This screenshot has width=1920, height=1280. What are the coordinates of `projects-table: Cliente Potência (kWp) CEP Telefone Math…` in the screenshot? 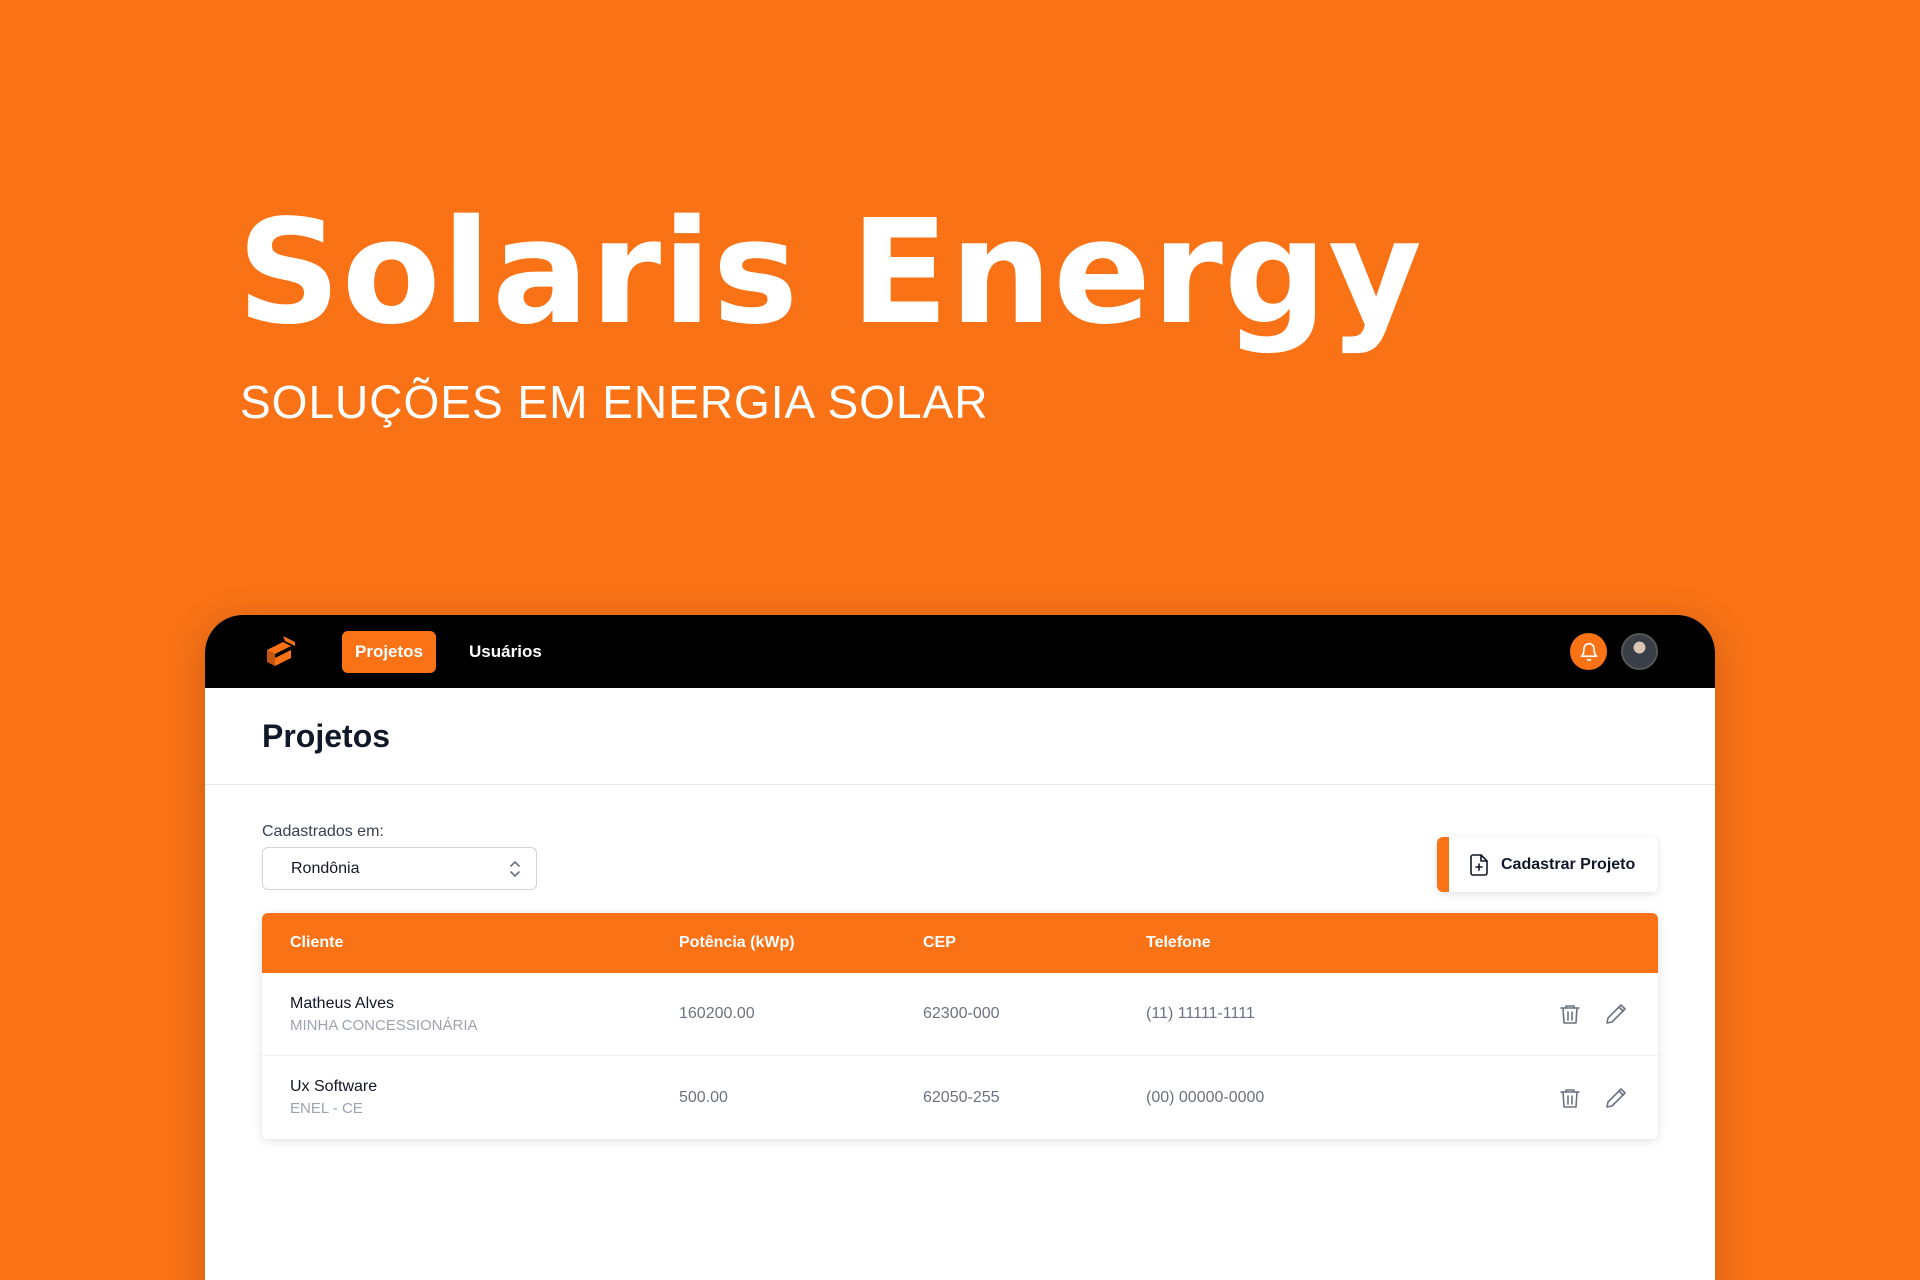 It's located at (960, 1026).